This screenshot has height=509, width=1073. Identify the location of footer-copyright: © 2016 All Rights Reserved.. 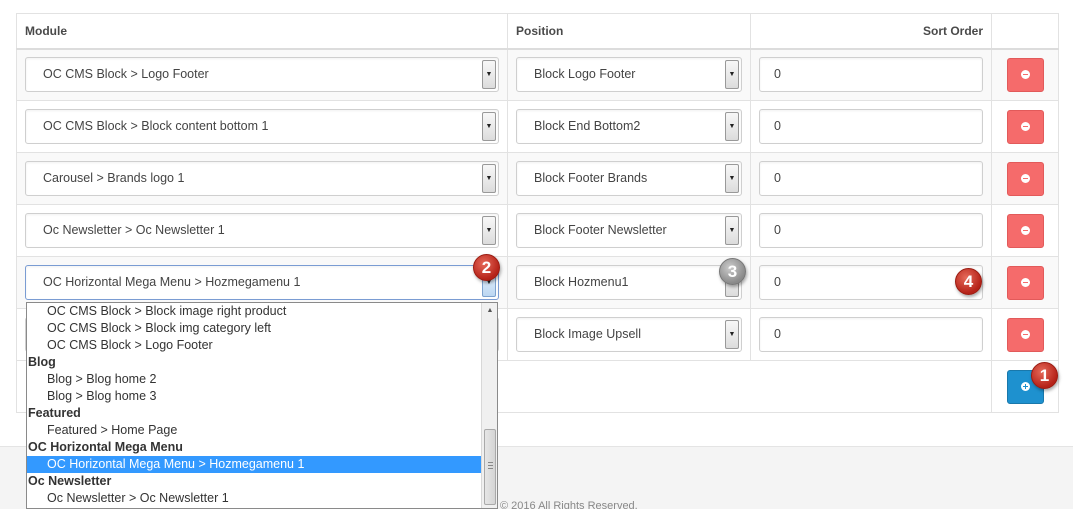
(569, 504).